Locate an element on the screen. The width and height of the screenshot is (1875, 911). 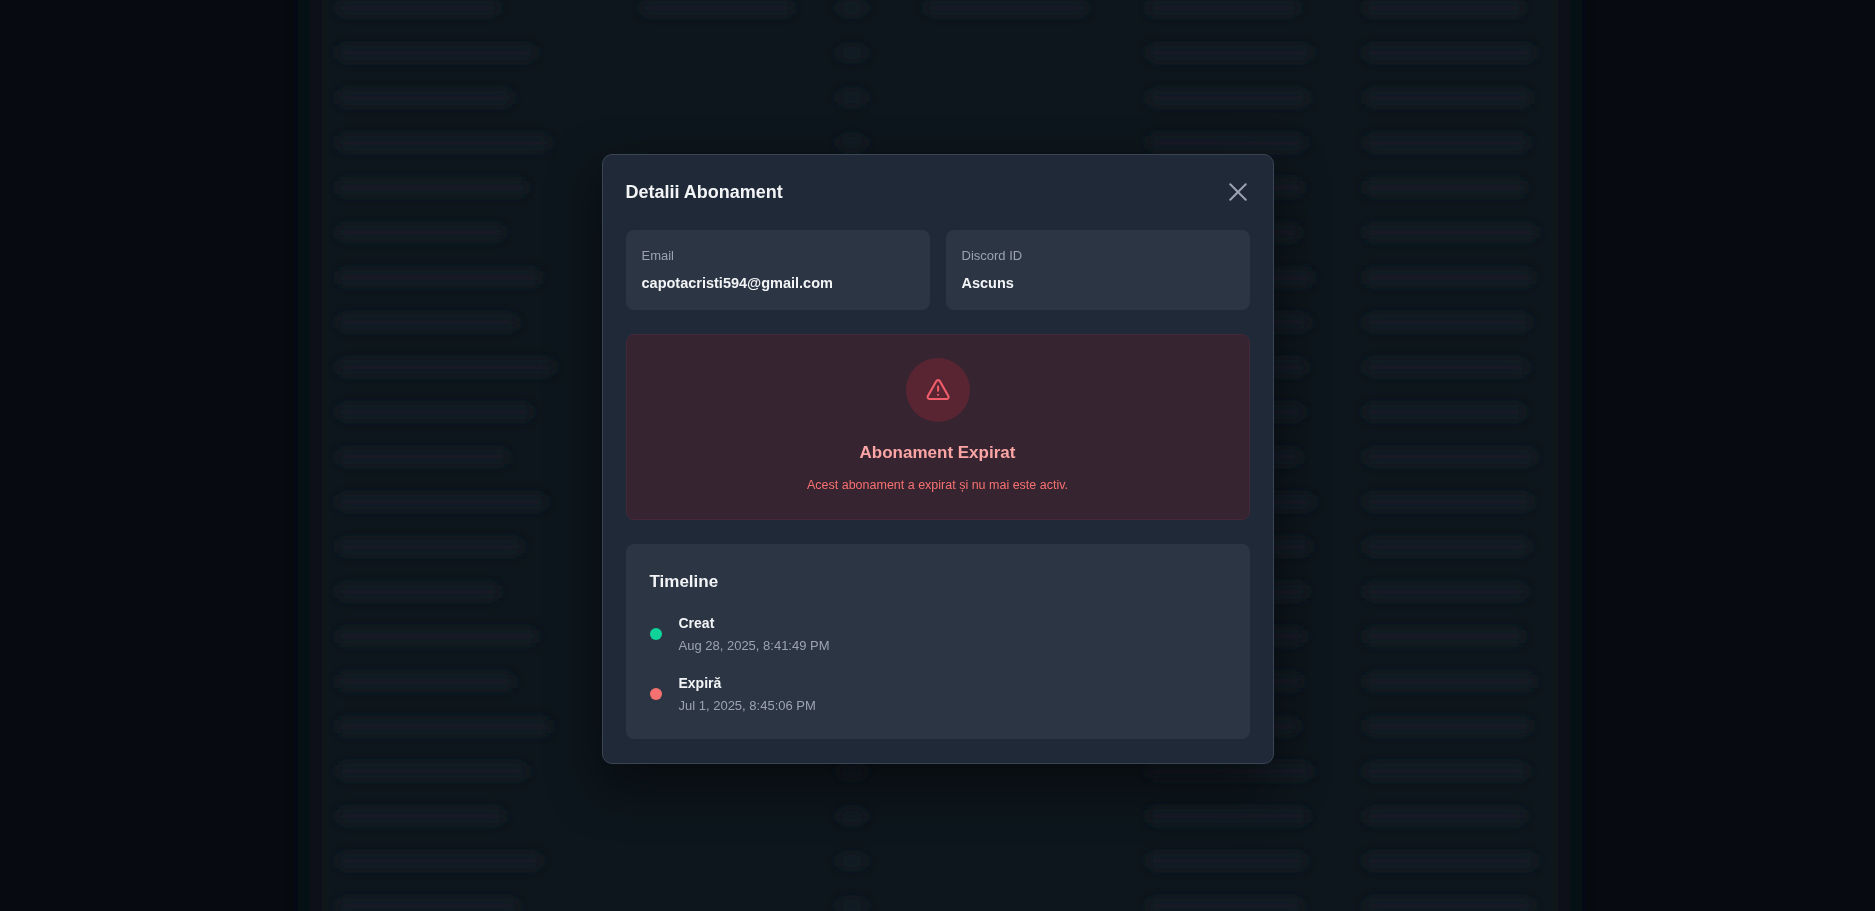
timeline-title: Timeline is located at coordinates (684, 582).